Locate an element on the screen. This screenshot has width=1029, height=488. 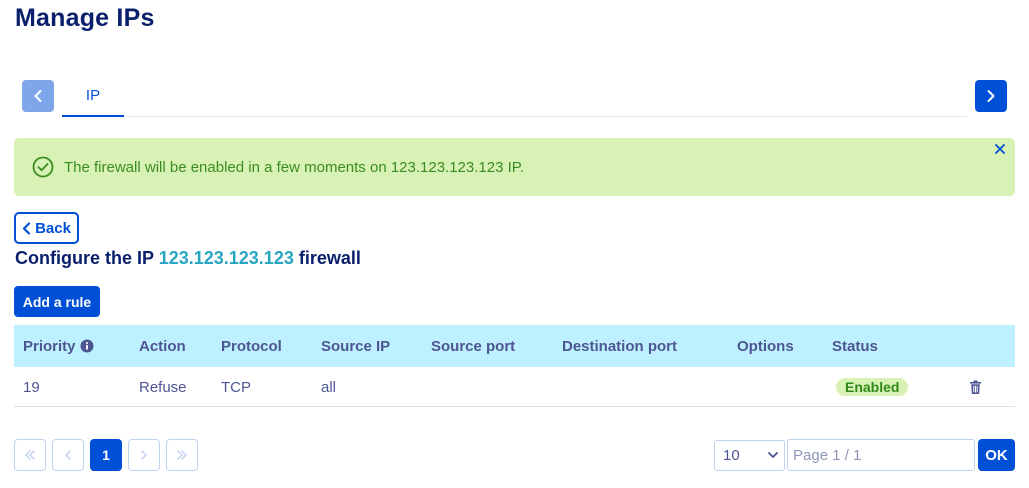
column-source-ip: Source IP is located at coordinates (355, 346).